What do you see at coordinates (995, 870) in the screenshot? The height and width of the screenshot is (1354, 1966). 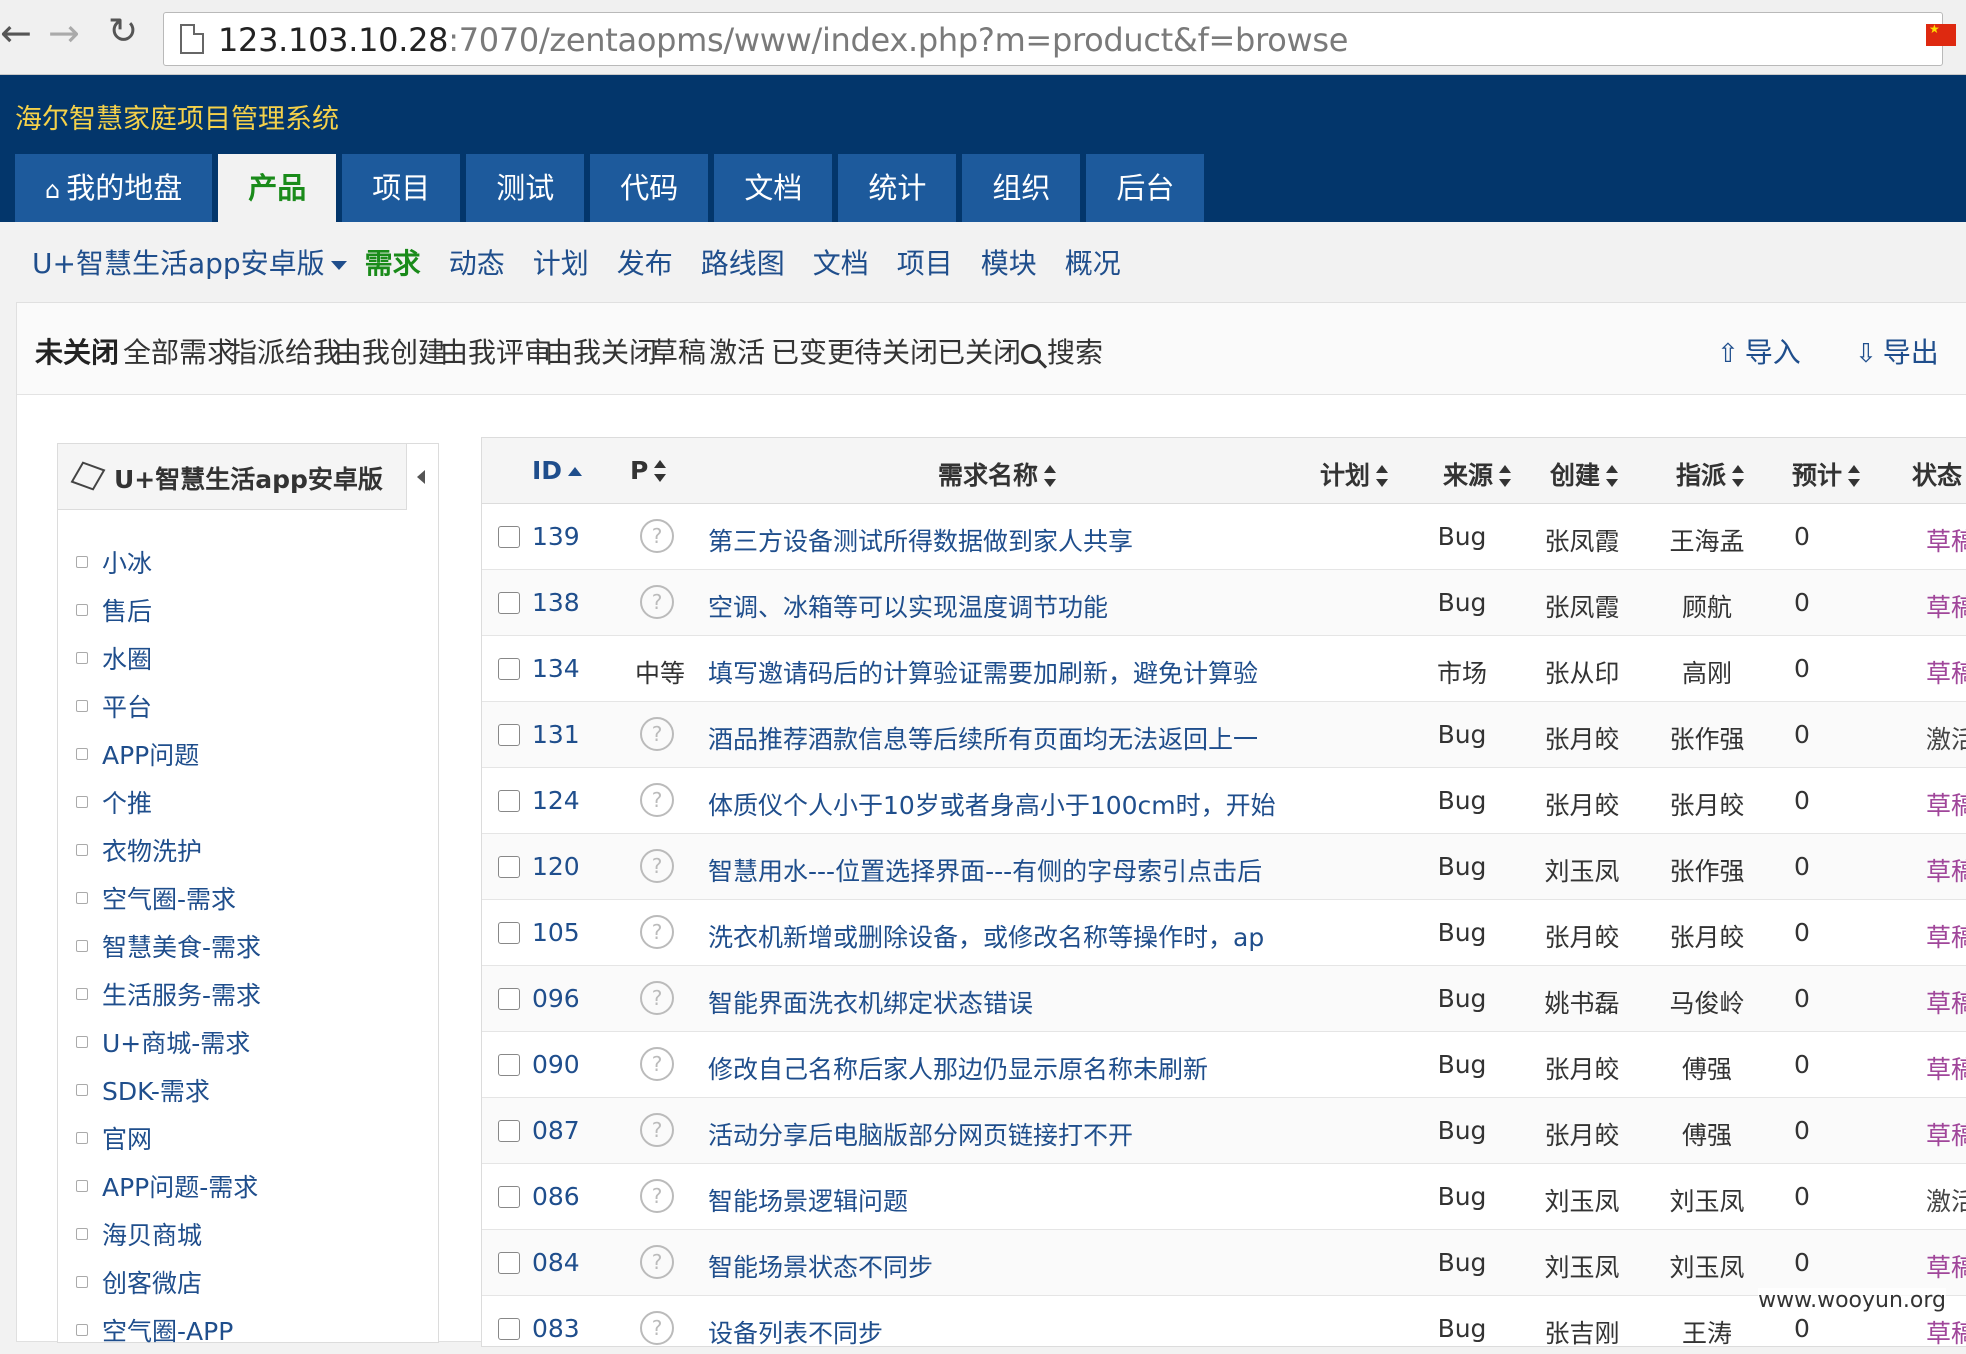 I see `story-title-link: 智慧用水---位置选择界面---有侧的字母索引点击后` at bounding box center [995, 870].